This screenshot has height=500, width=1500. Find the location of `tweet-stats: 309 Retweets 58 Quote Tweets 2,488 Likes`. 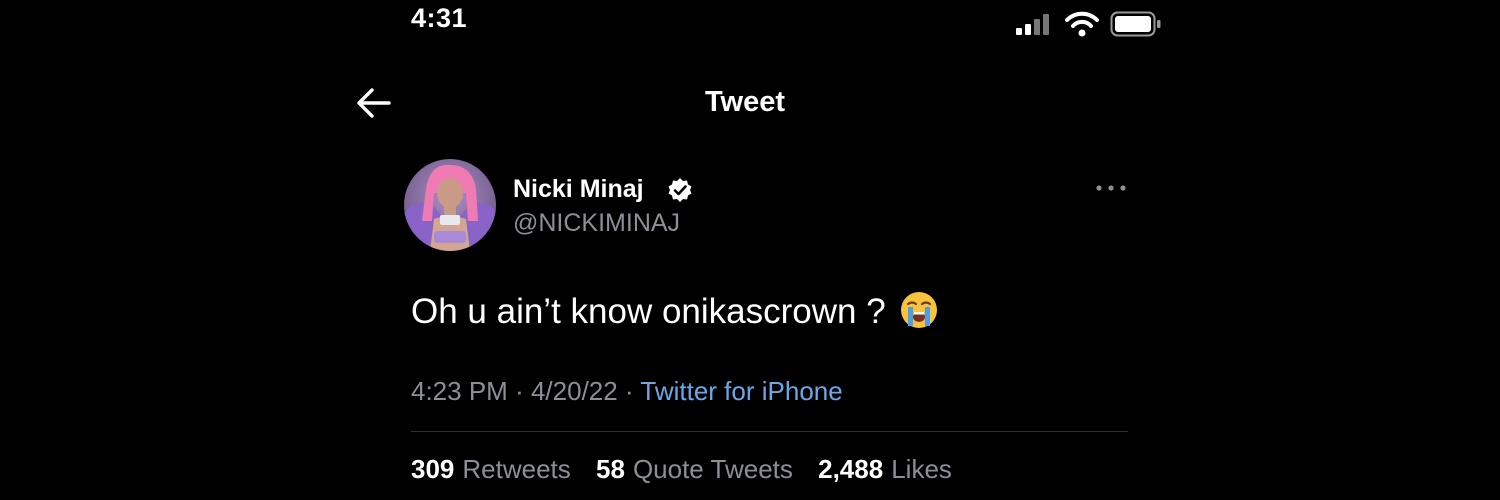

tweet-stats: 309 Retweets 58 Quote Tweets 2,488 Likes is located at coordinates (690, 469).